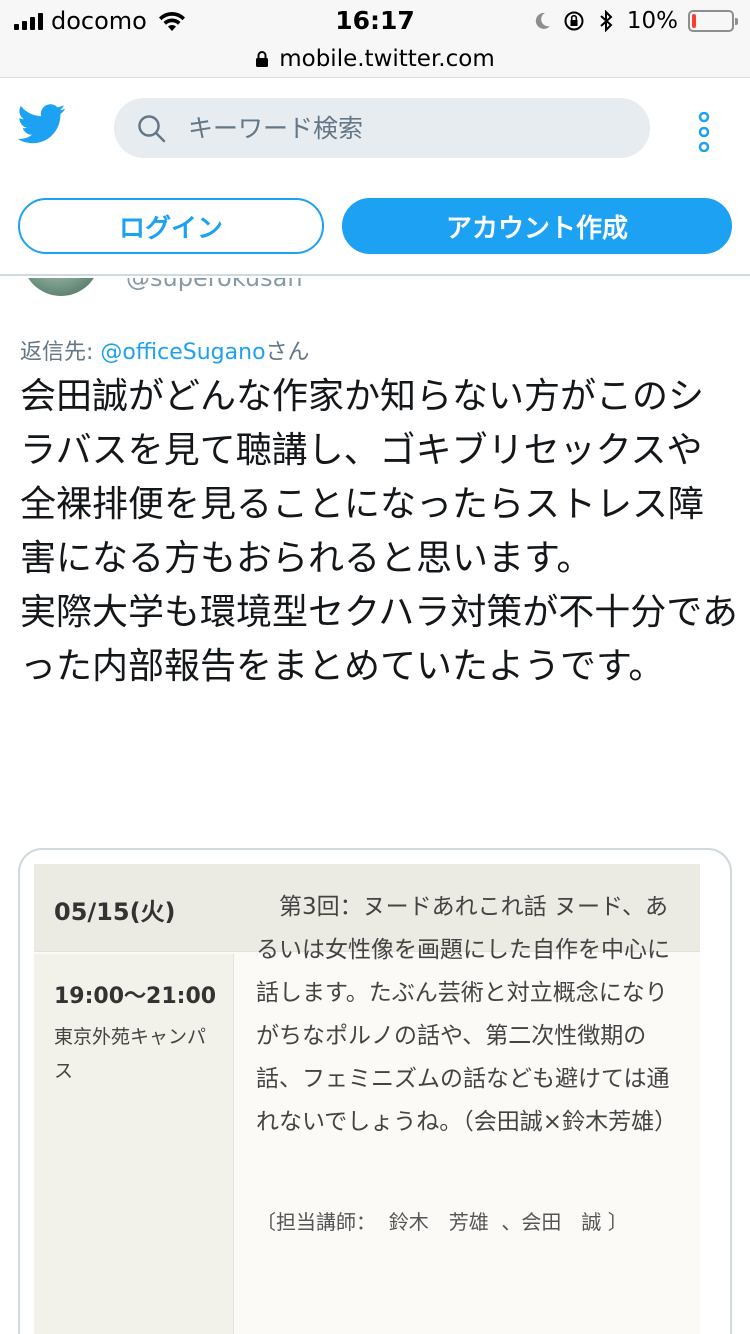 This screenshot has height=1334, width=750. What do you see at coordinates (713, 21) in the screenshot?
I see `battery-icon` at bounding box center [713, 21].